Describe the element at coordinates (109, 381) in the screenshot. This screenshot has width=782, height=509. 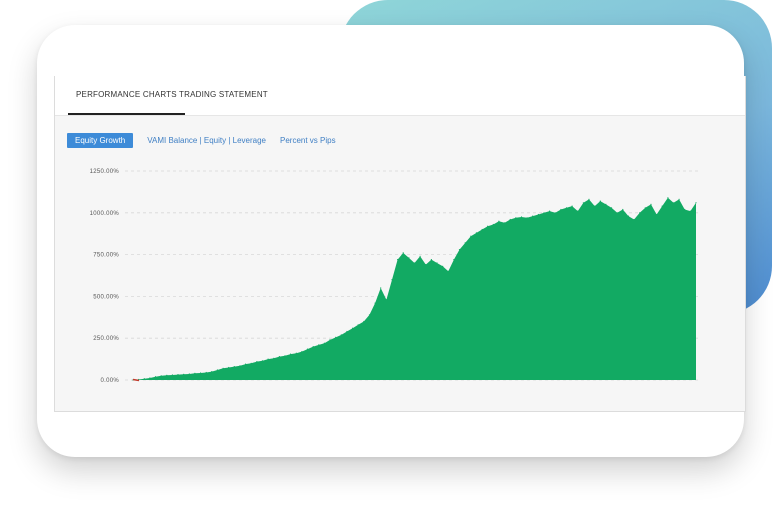
I see `y-tick-label: 0.00%` at that location.